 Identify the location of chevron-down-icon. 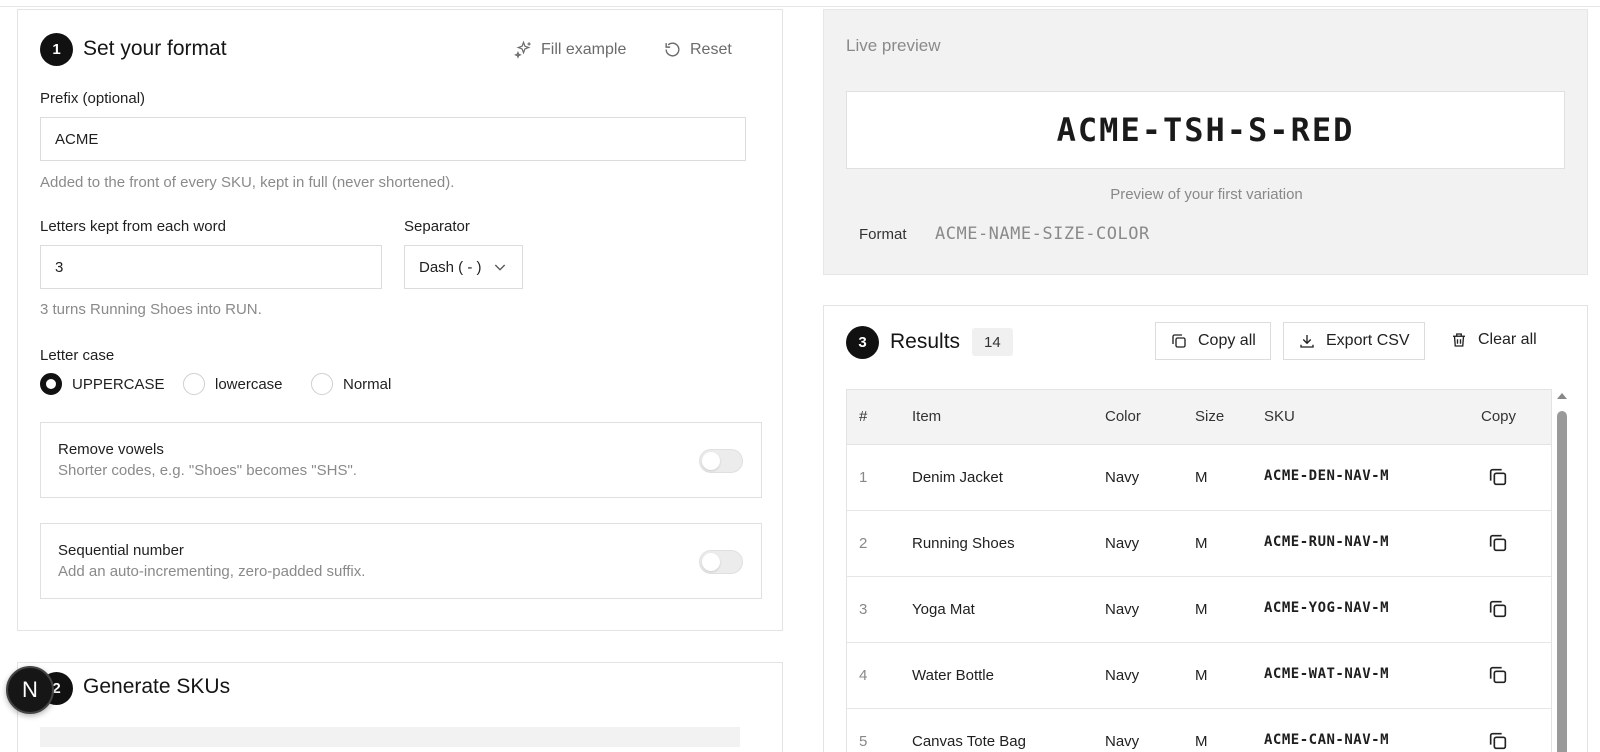
(500, 267).